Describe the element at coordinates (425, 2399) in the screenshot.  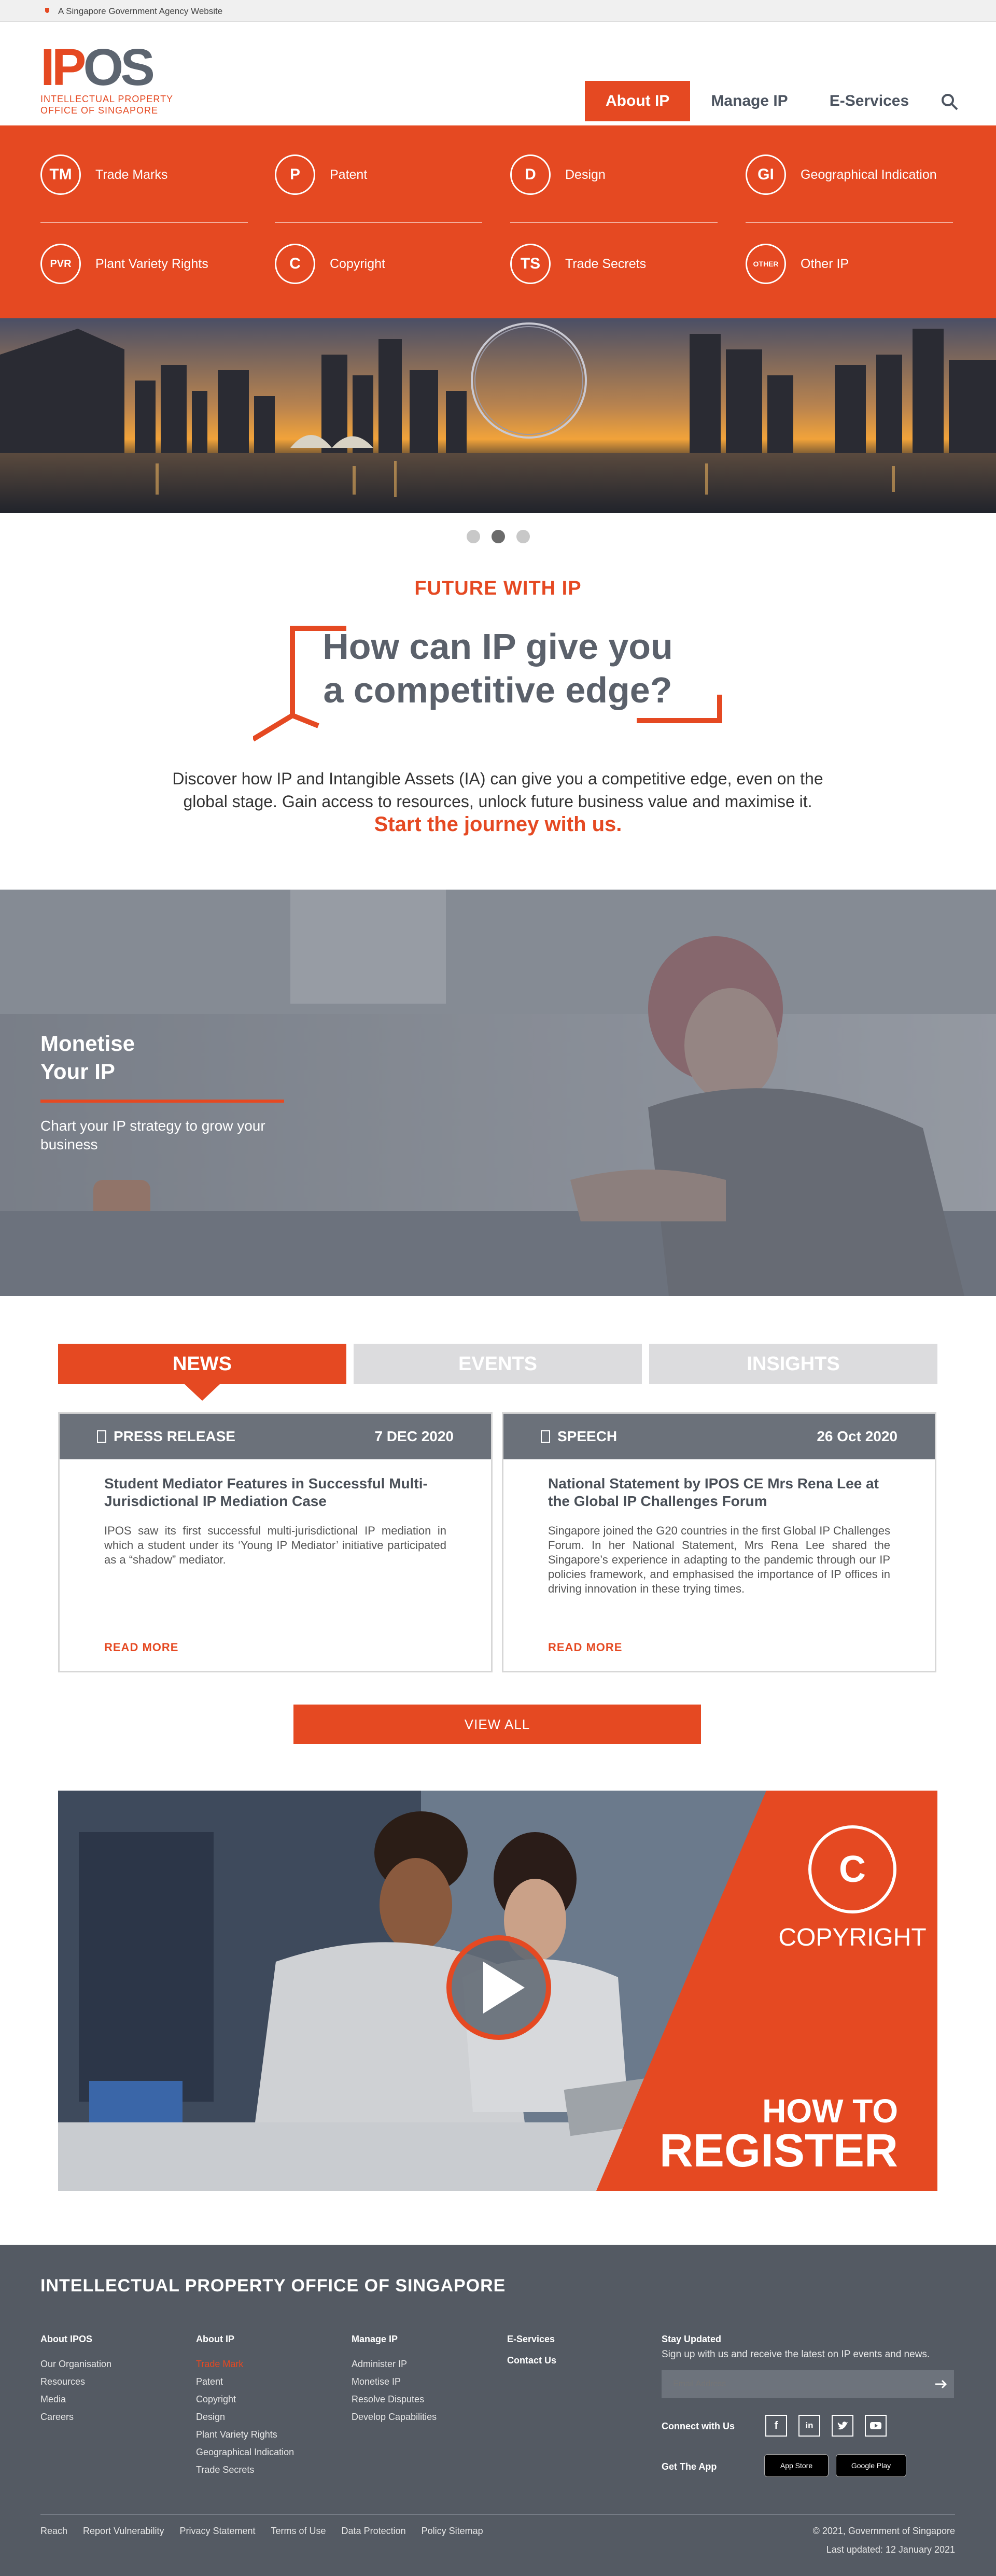
I see `footer-link: Resolve Disputes` at that location.